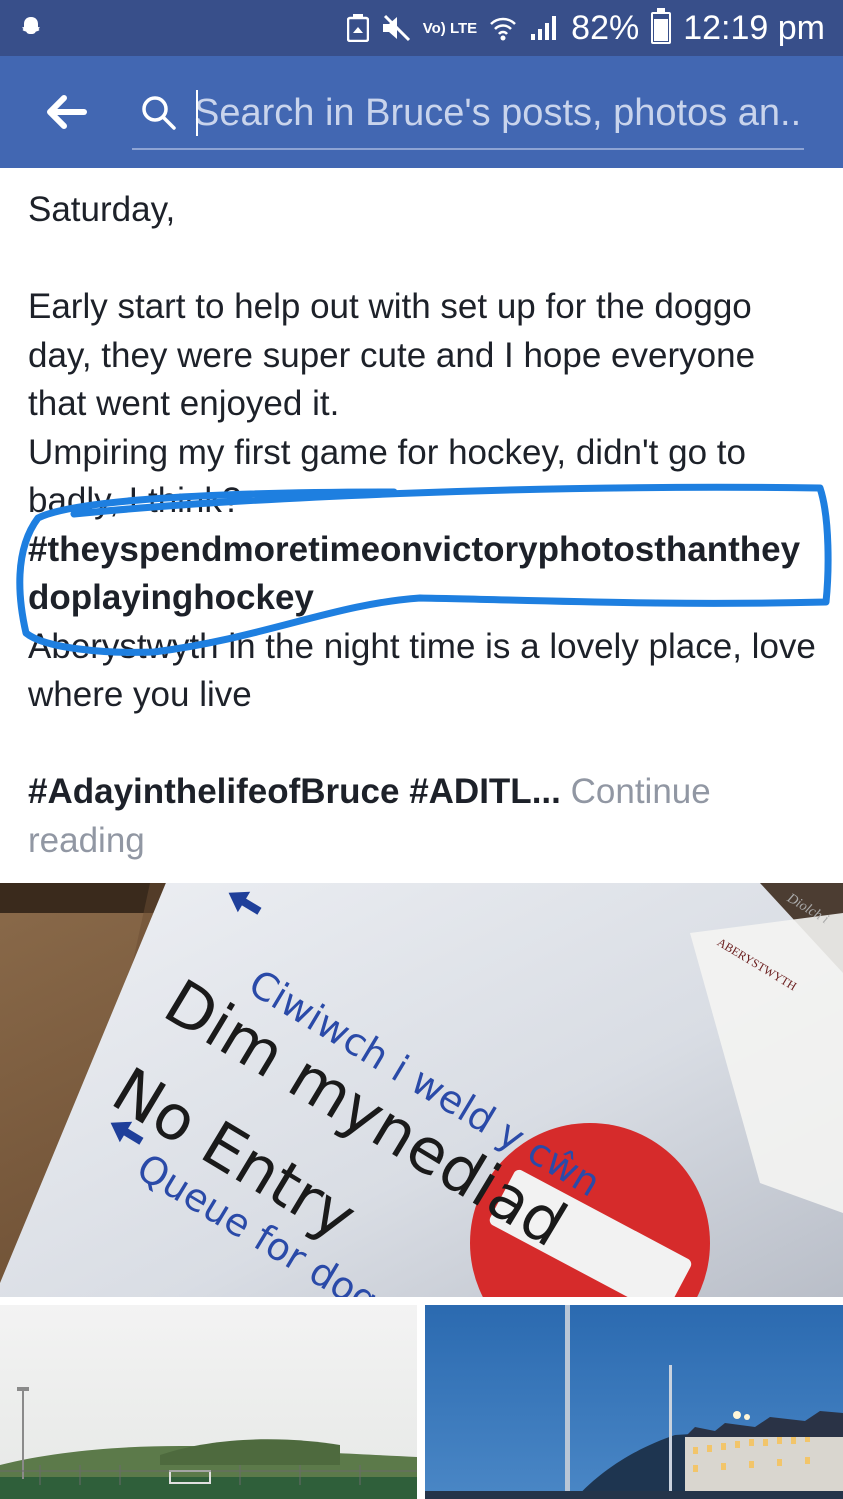  I want to click on search-input, so click(497, 113).